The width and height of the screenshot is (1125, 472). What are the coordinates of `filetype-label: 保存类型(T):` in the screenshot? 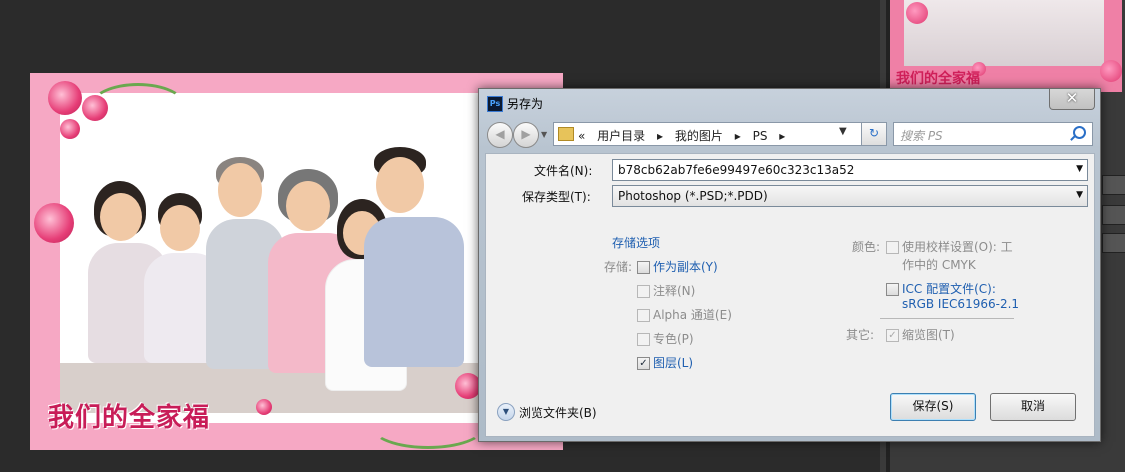 It's located at (556, 197).